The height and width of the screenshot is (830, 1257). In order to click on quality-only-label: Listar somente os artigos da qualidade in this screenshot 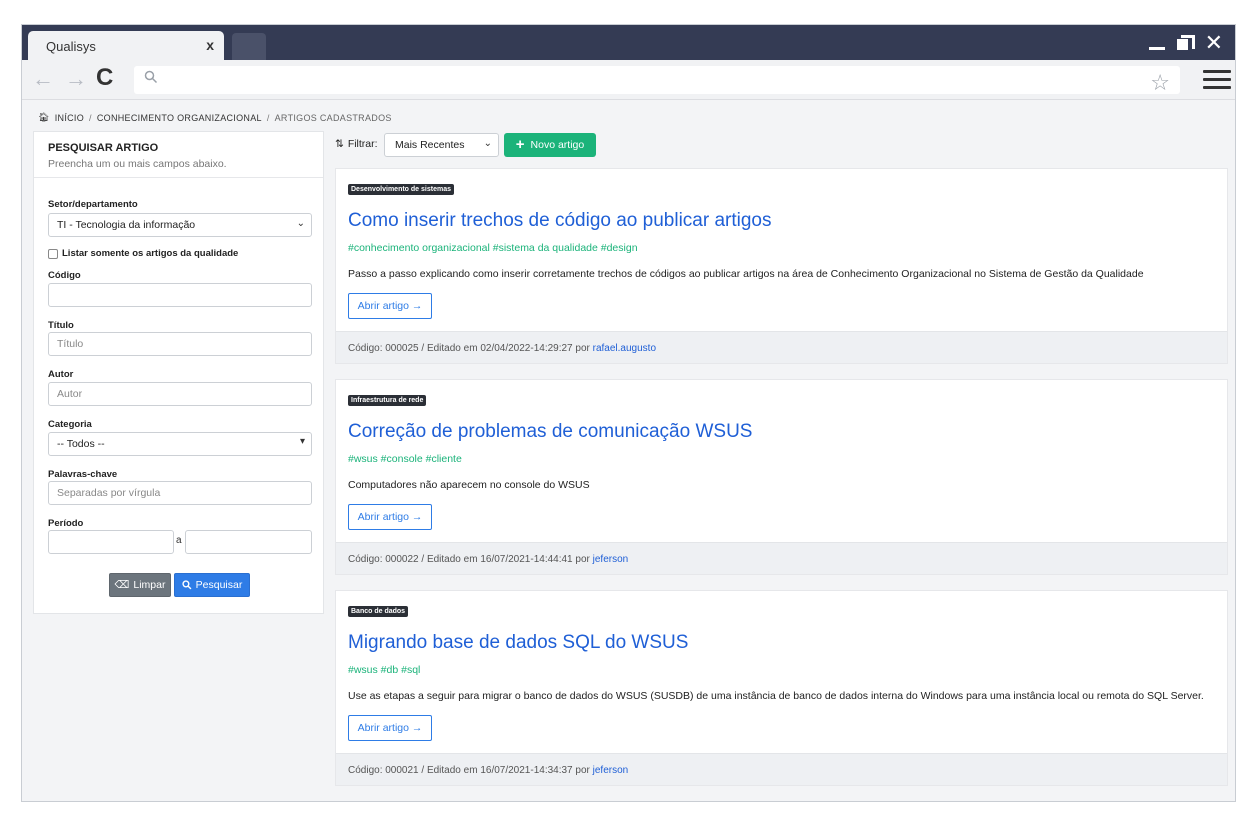, I will do `click(150, 253)`.